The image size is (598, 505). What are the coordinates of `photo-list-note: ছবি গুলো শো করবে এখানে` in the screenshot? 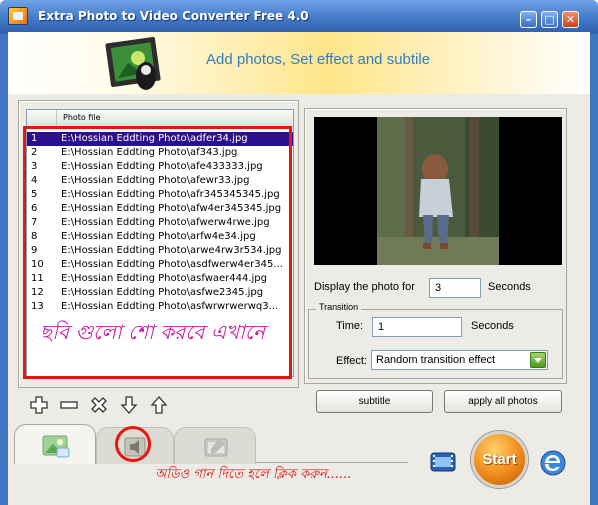 It's located at (152, 332).